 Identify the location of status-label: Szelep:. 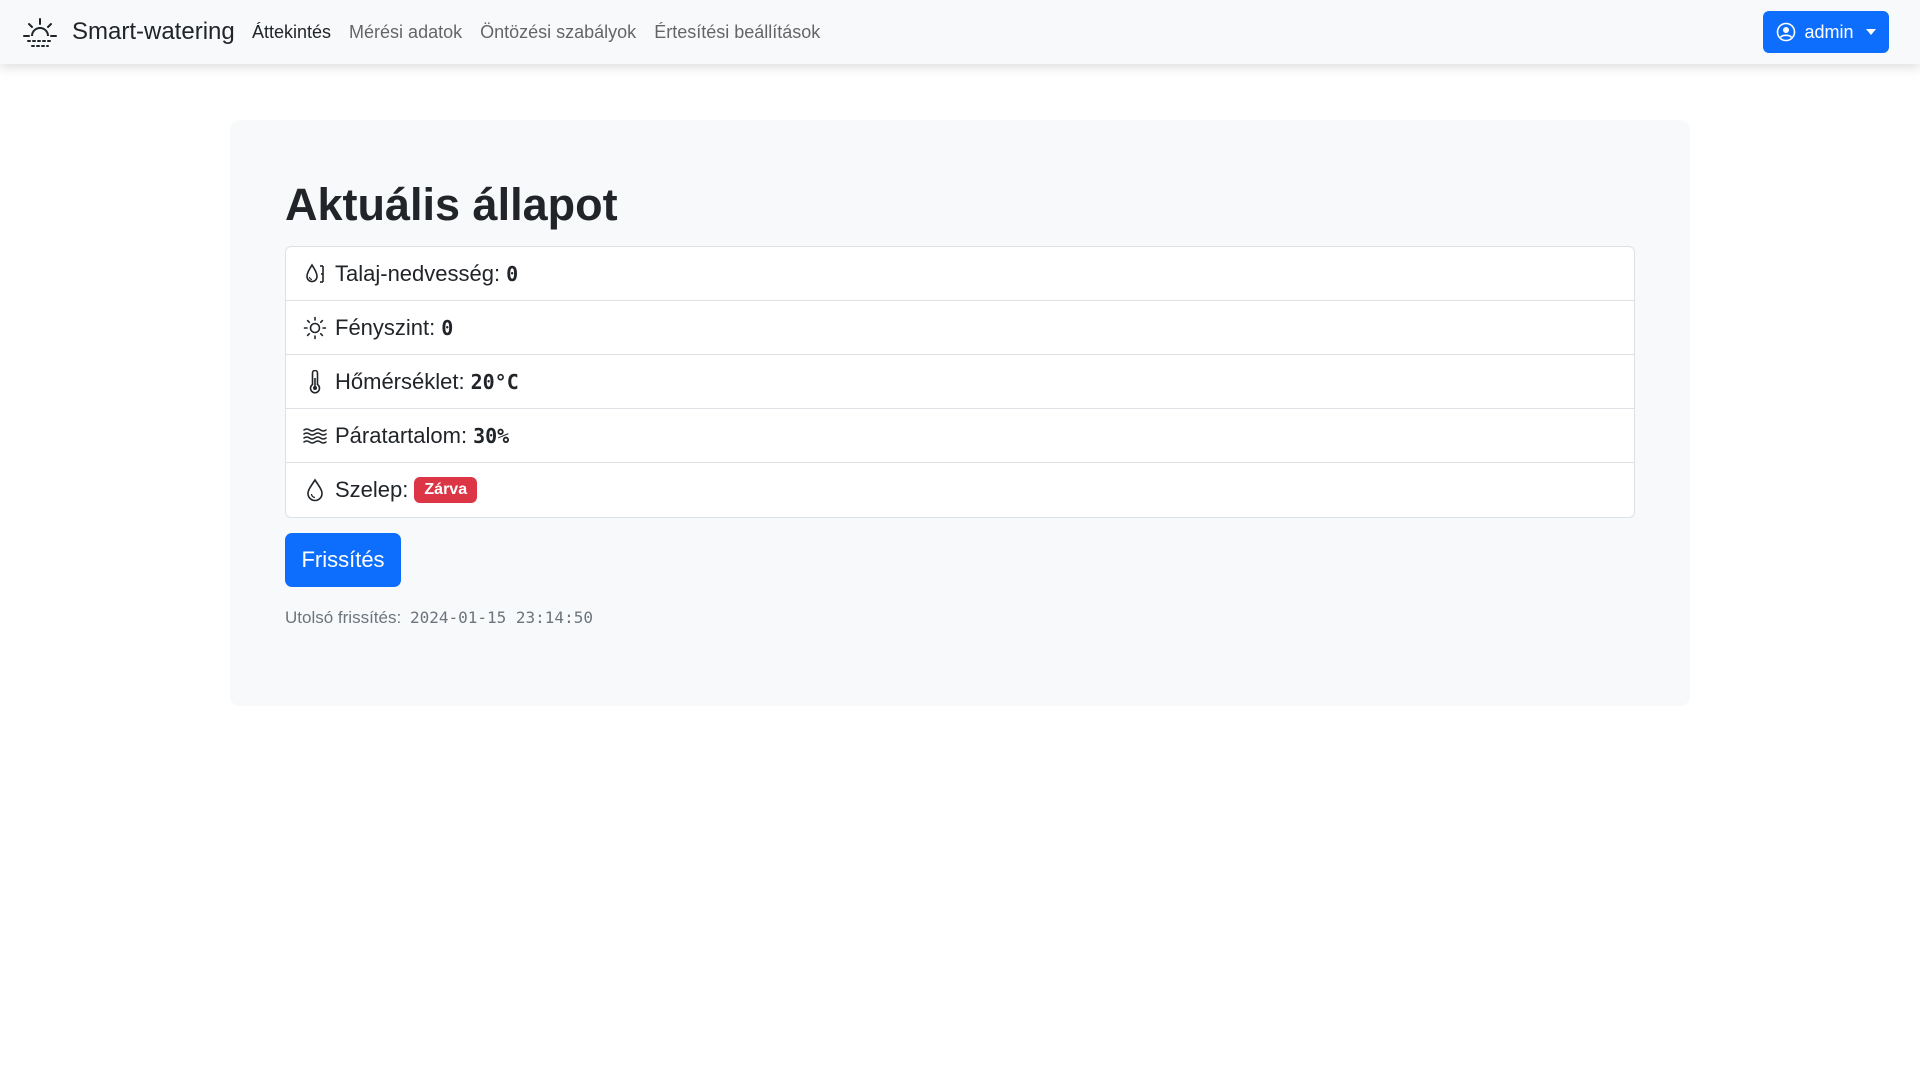
(372, 489).